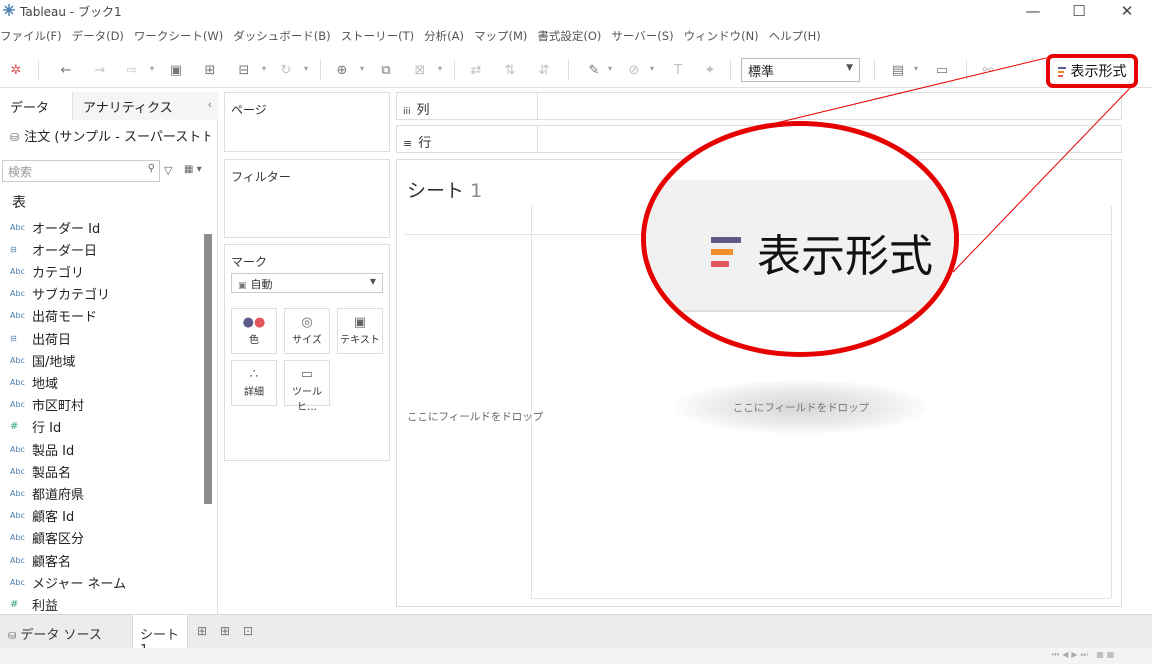 This screenshot has height=664, width=1152. I want to click on field-item: Abc 国/地域, so click(42, 360).